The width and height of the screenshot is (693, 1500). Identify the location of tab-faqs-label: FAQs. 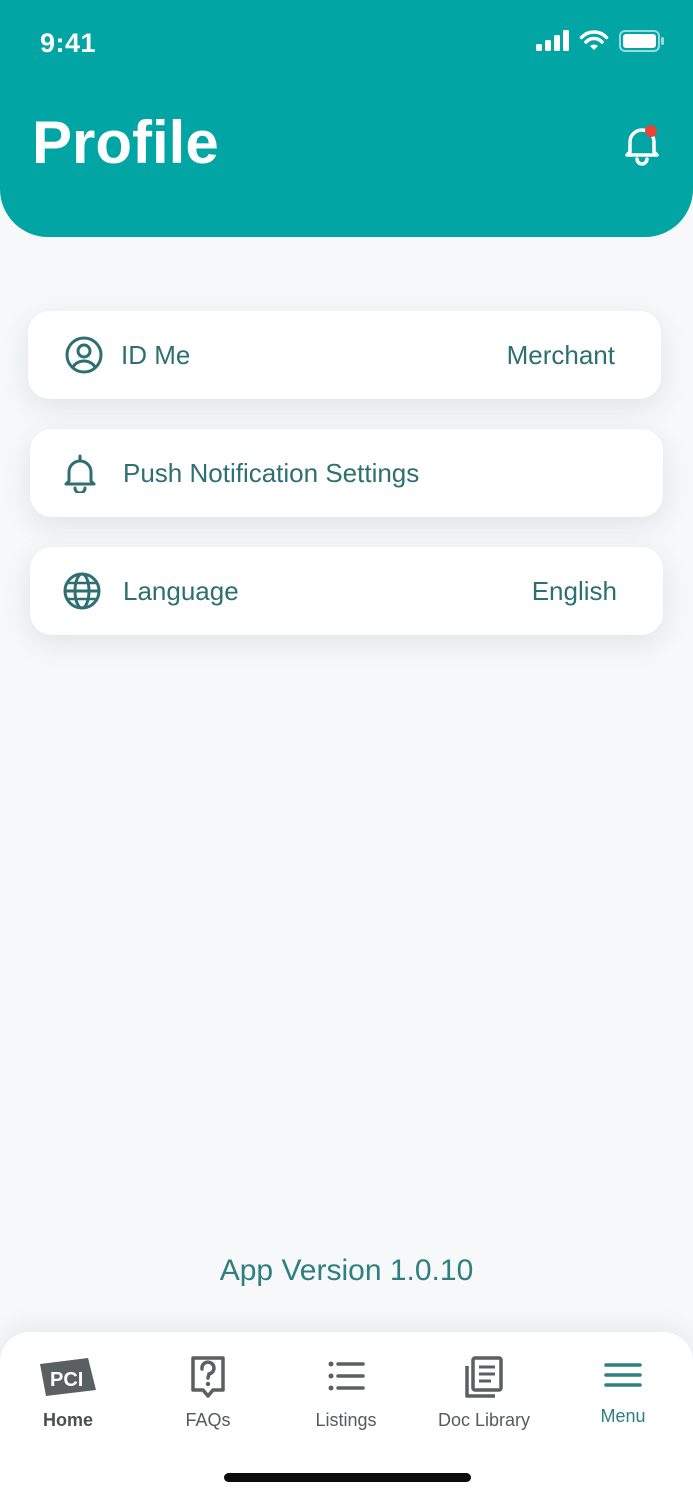
(208, 1420).